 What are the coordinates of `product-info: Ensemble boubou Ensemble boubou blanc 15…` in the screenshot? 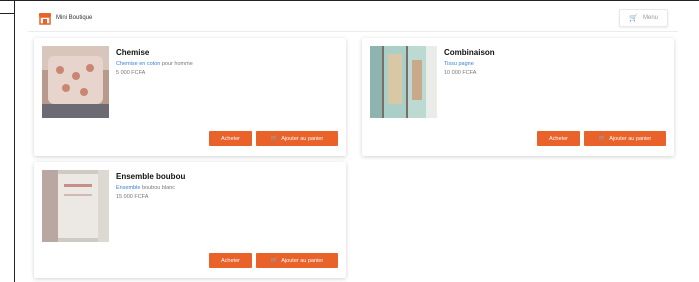 It's located at (226, 186).